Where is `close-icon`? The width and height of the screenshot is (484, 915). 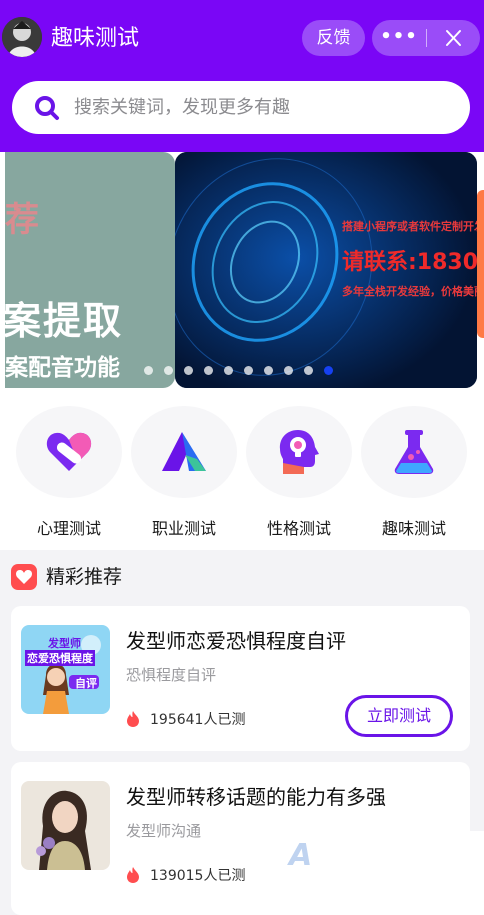
close-icon is located at coordinates (453, 38).